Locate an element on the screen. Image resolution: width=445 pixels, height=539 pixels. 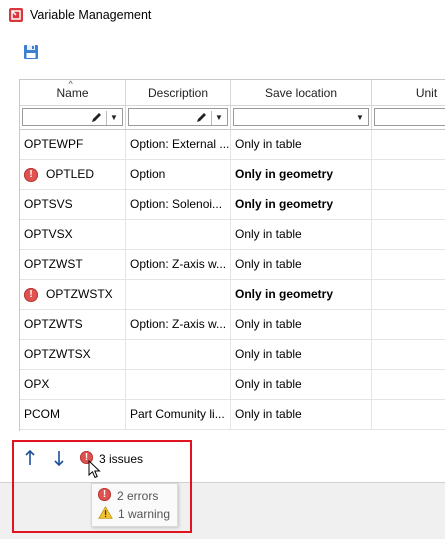
cell-name: OPTEWPF is located at coordinates (73, 144).